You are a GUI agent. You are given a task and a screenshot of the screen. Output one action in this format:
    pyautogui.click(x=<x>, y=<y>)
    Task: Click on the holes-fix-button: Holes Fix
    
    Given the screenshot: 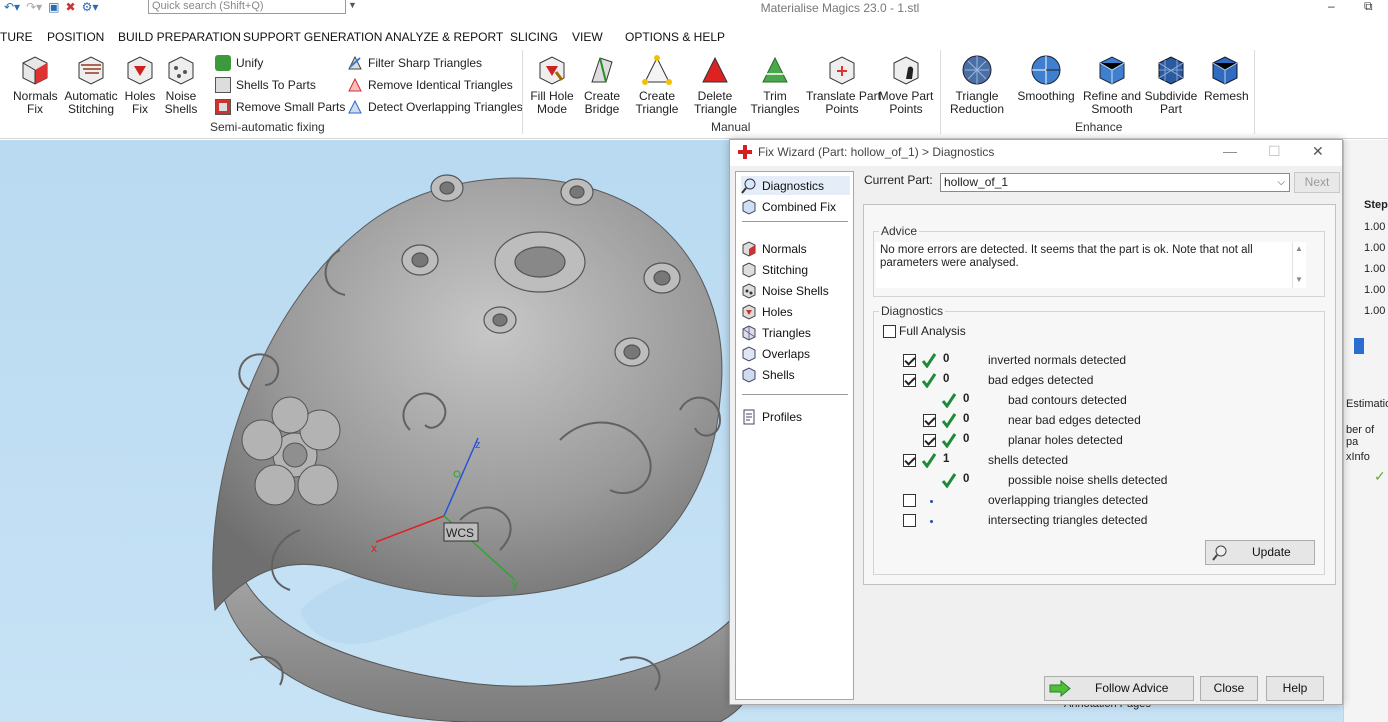 What is the action you would take?
    pyautogui.click(x=140, y=85)
    